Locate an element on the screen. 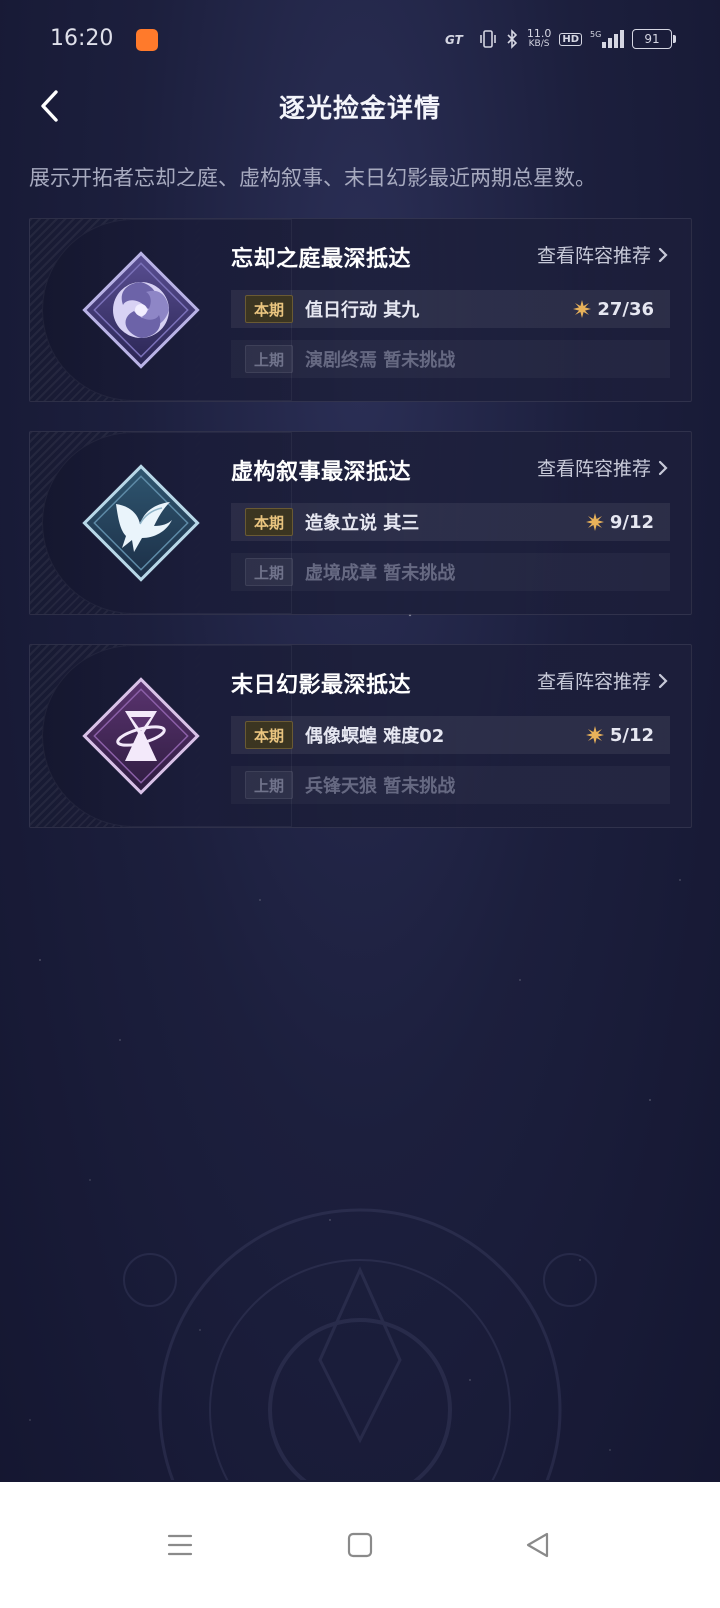 This screenshot has width=720, height=1608. star-count: 5/12 is located at coordinates (619, 735).